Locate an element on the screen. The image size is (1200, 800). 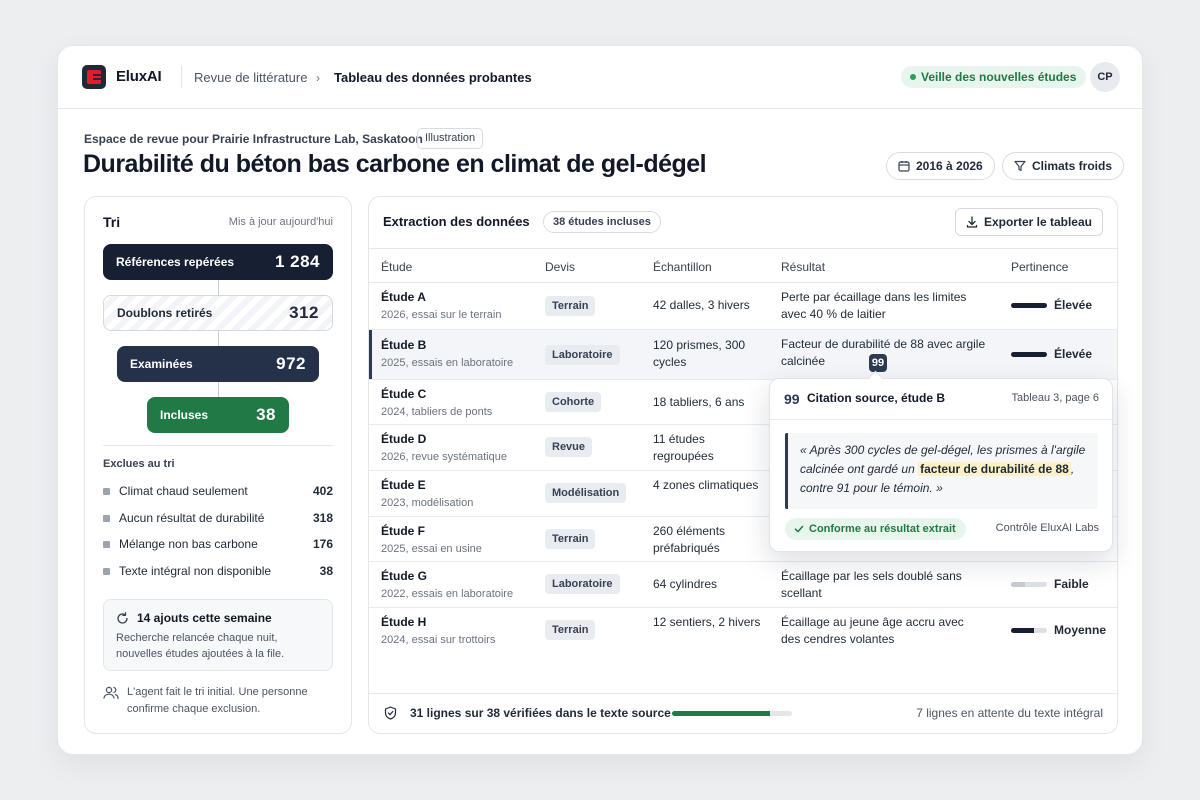
breadcrumb-parent: Revue de littérature is located at coordinates (250, 77).